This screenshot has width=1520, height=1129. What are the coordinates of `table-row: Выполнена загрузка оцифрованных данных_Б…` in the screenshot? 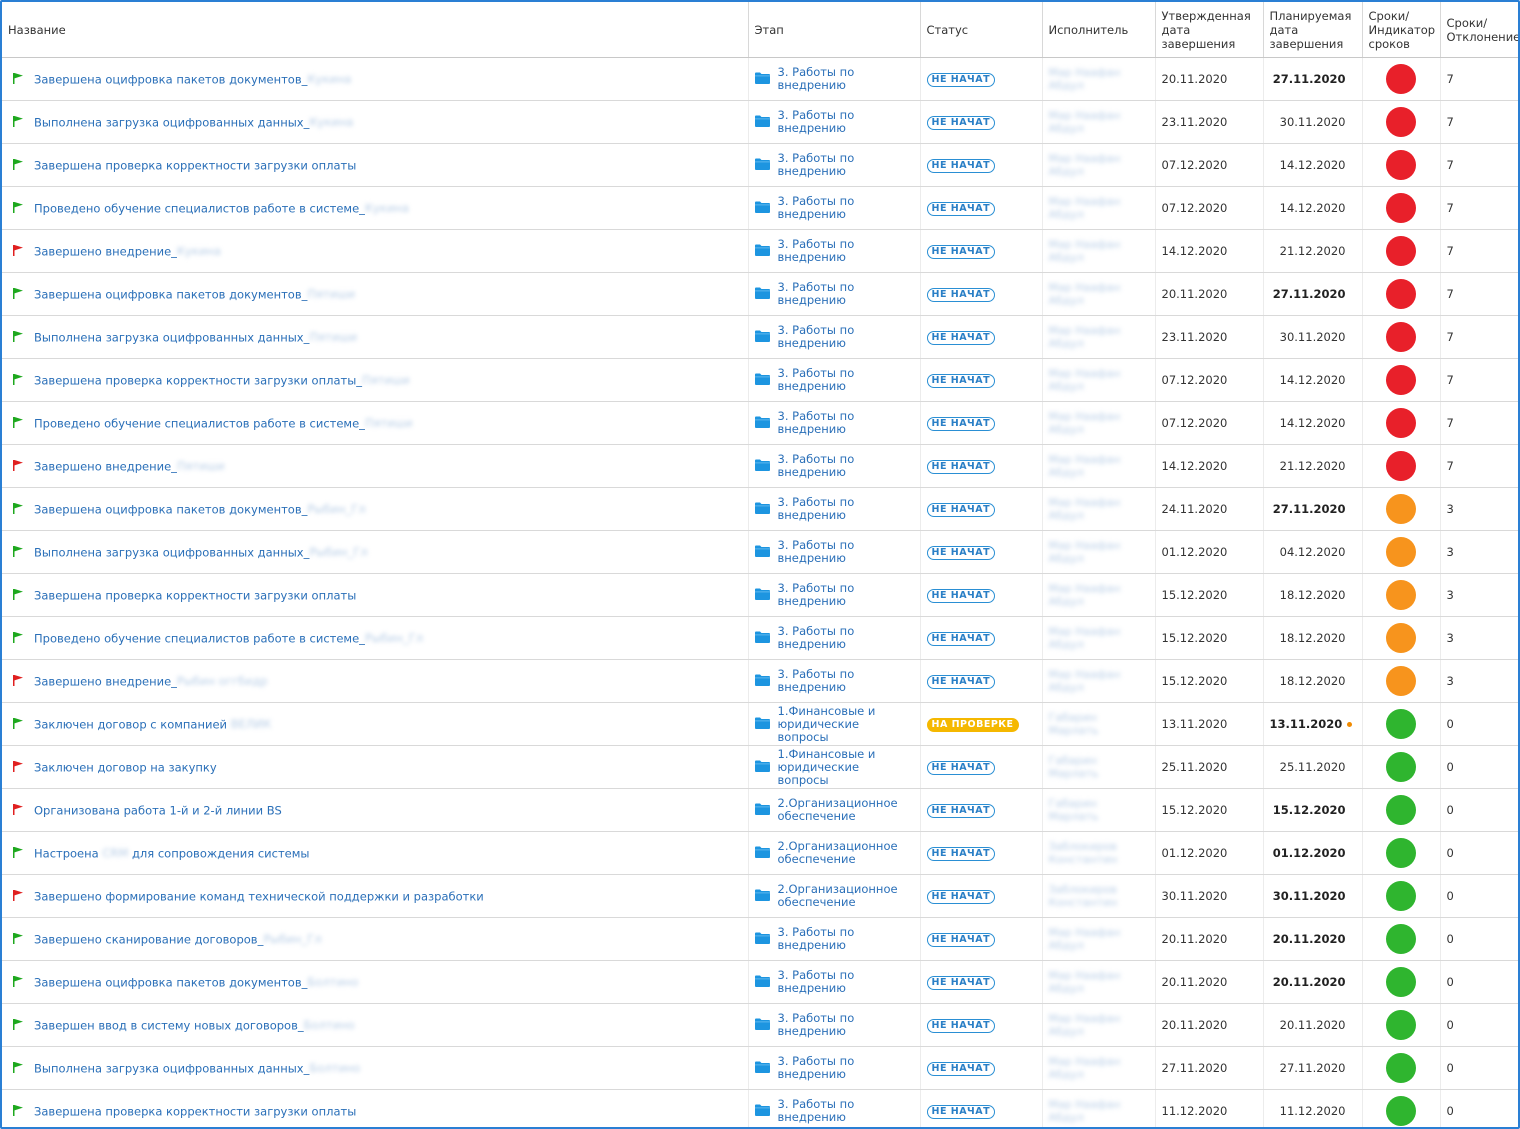 It's located at (760, 1068).